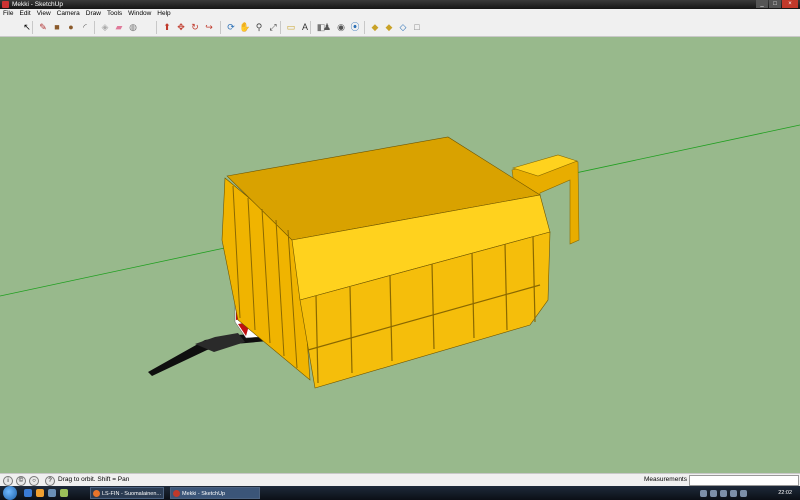 The height and width of the screenshot is (500, 800). I want to click on credits-icon: ©, so click(21, 481).